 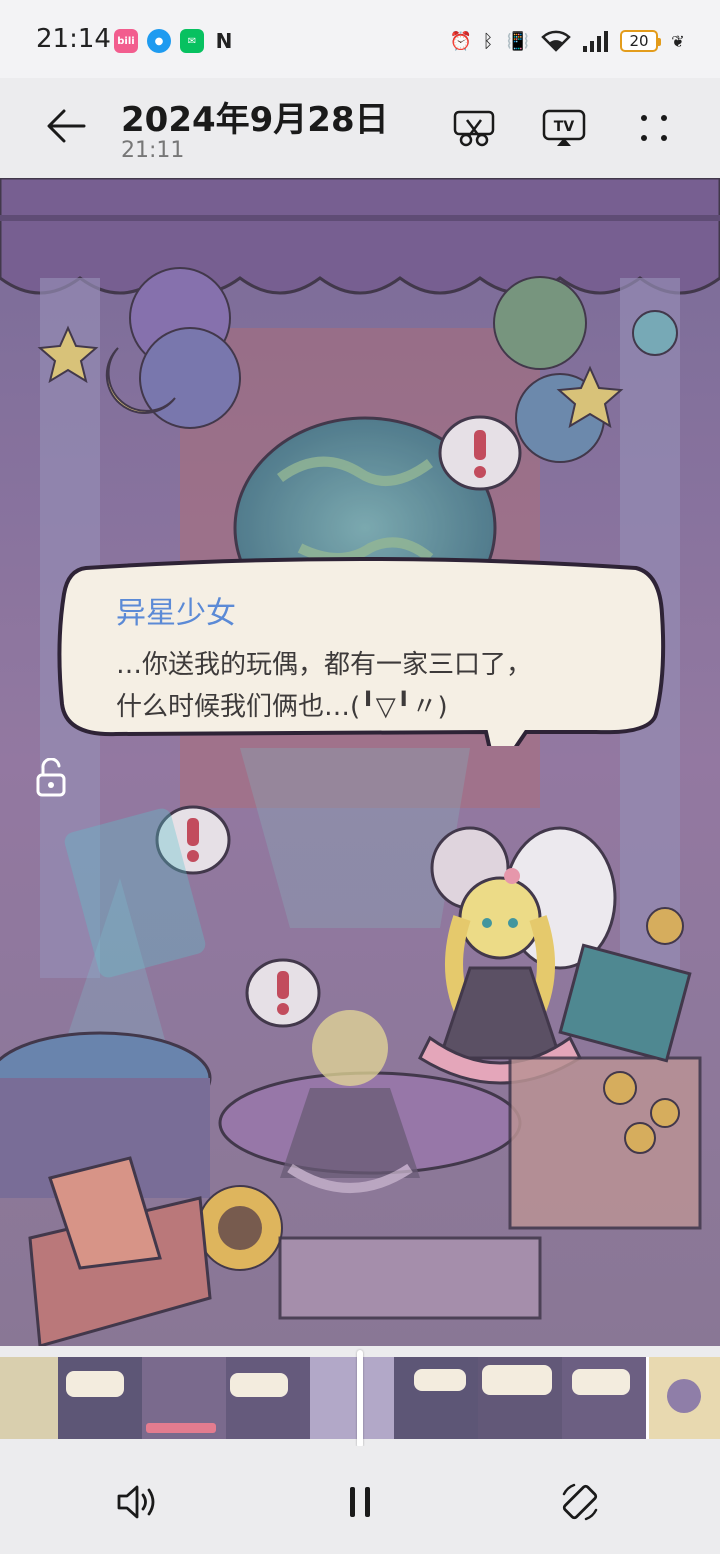 I want to click on tv-label: TV, so click(x=564, y=127).